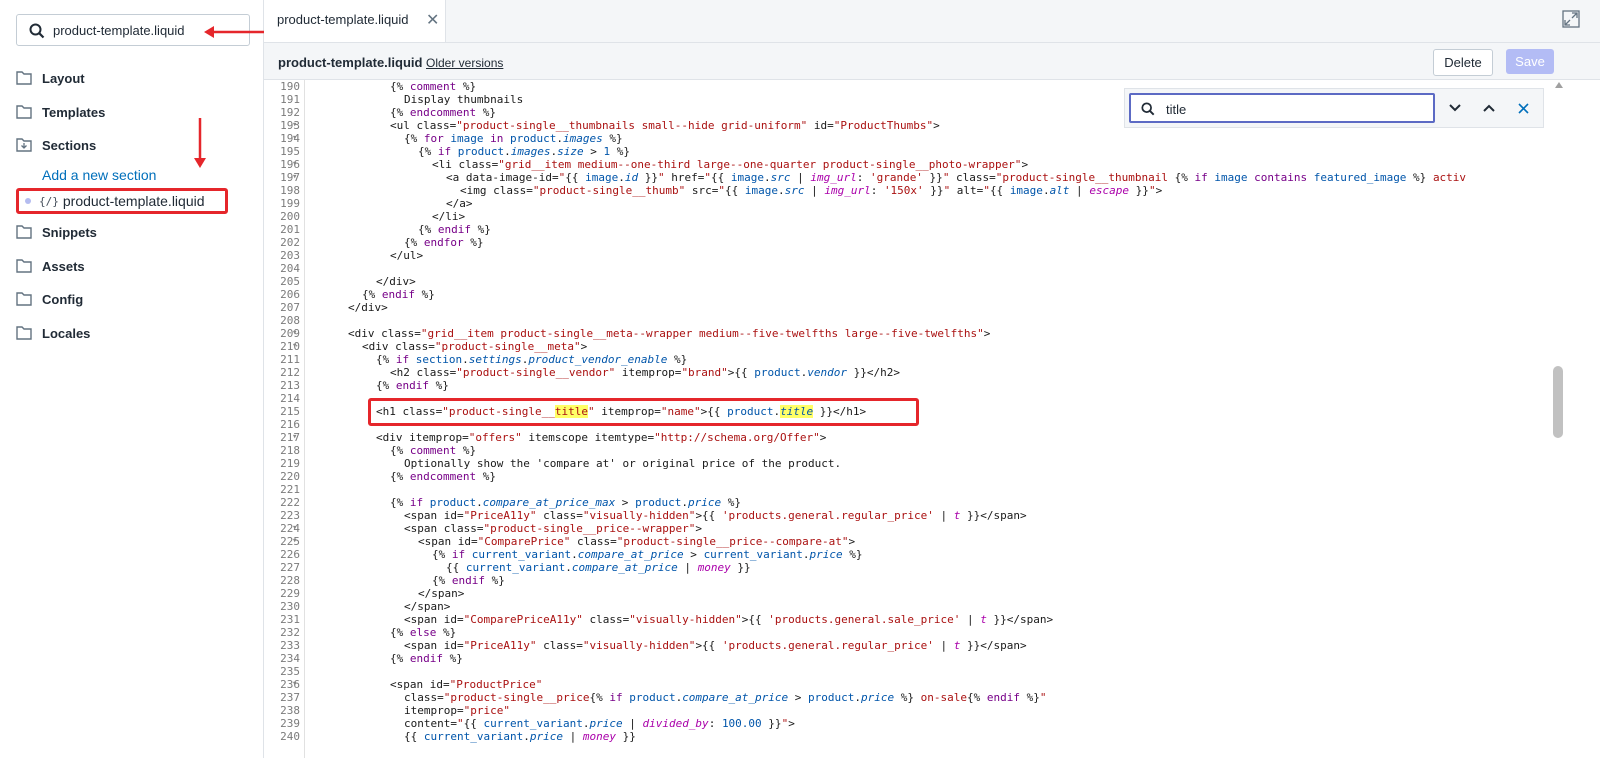 The height and width of the screenshot is (758, 1600). I want to click on save-button: Save, so click(1530, 61).